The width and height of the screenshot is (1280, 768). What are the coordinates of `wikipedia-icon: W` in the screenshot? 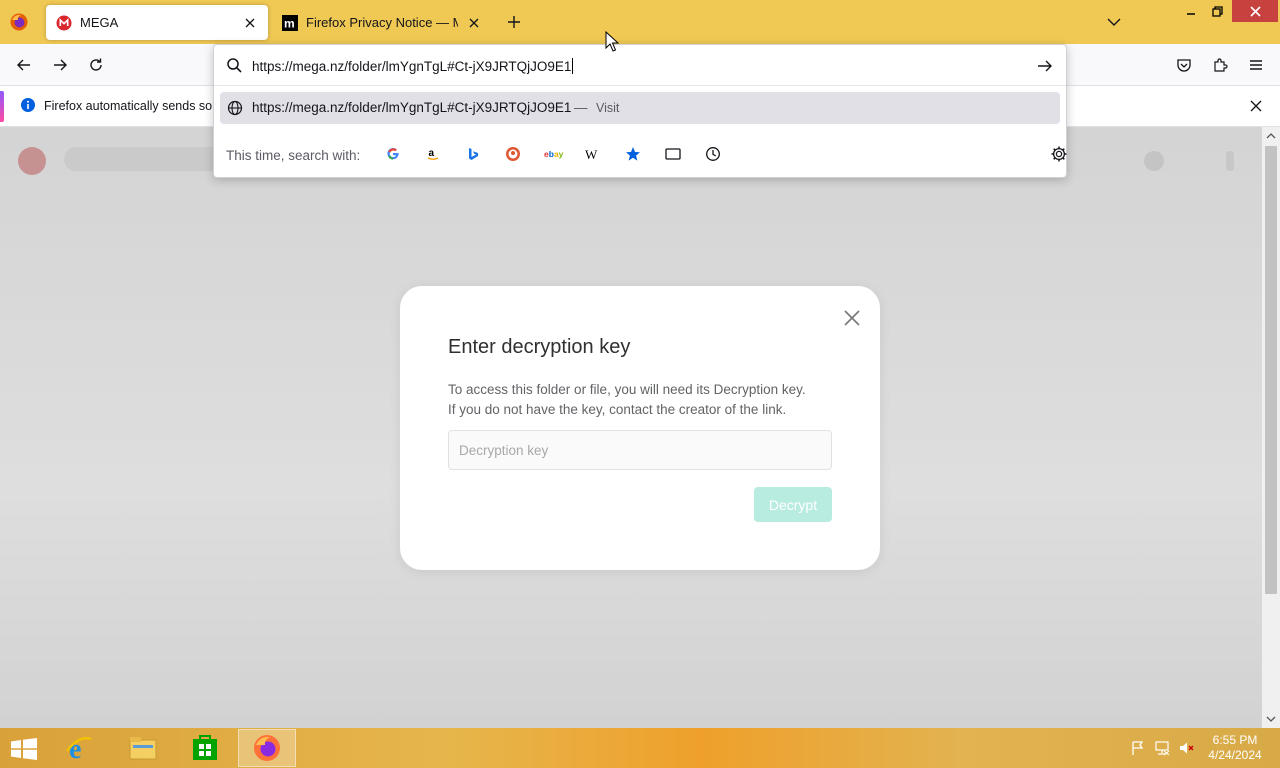 It's located at (593, 154).